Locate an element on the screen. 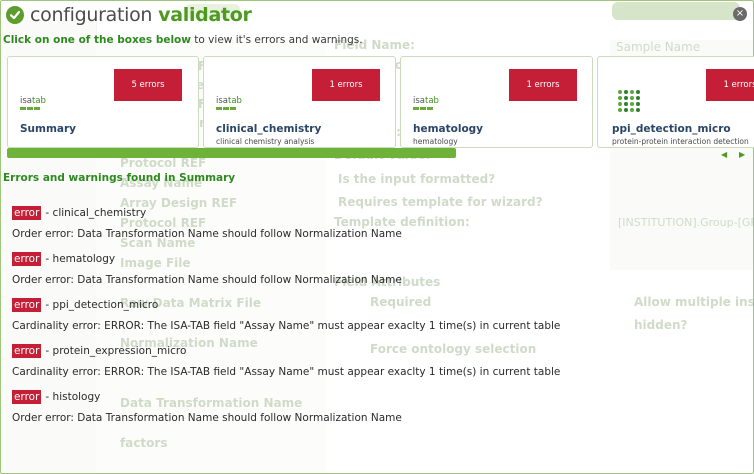 The width and height of the screenshot is (754, 474). error-source: - ppi_detection_micro is located at coordinates (102, 305).